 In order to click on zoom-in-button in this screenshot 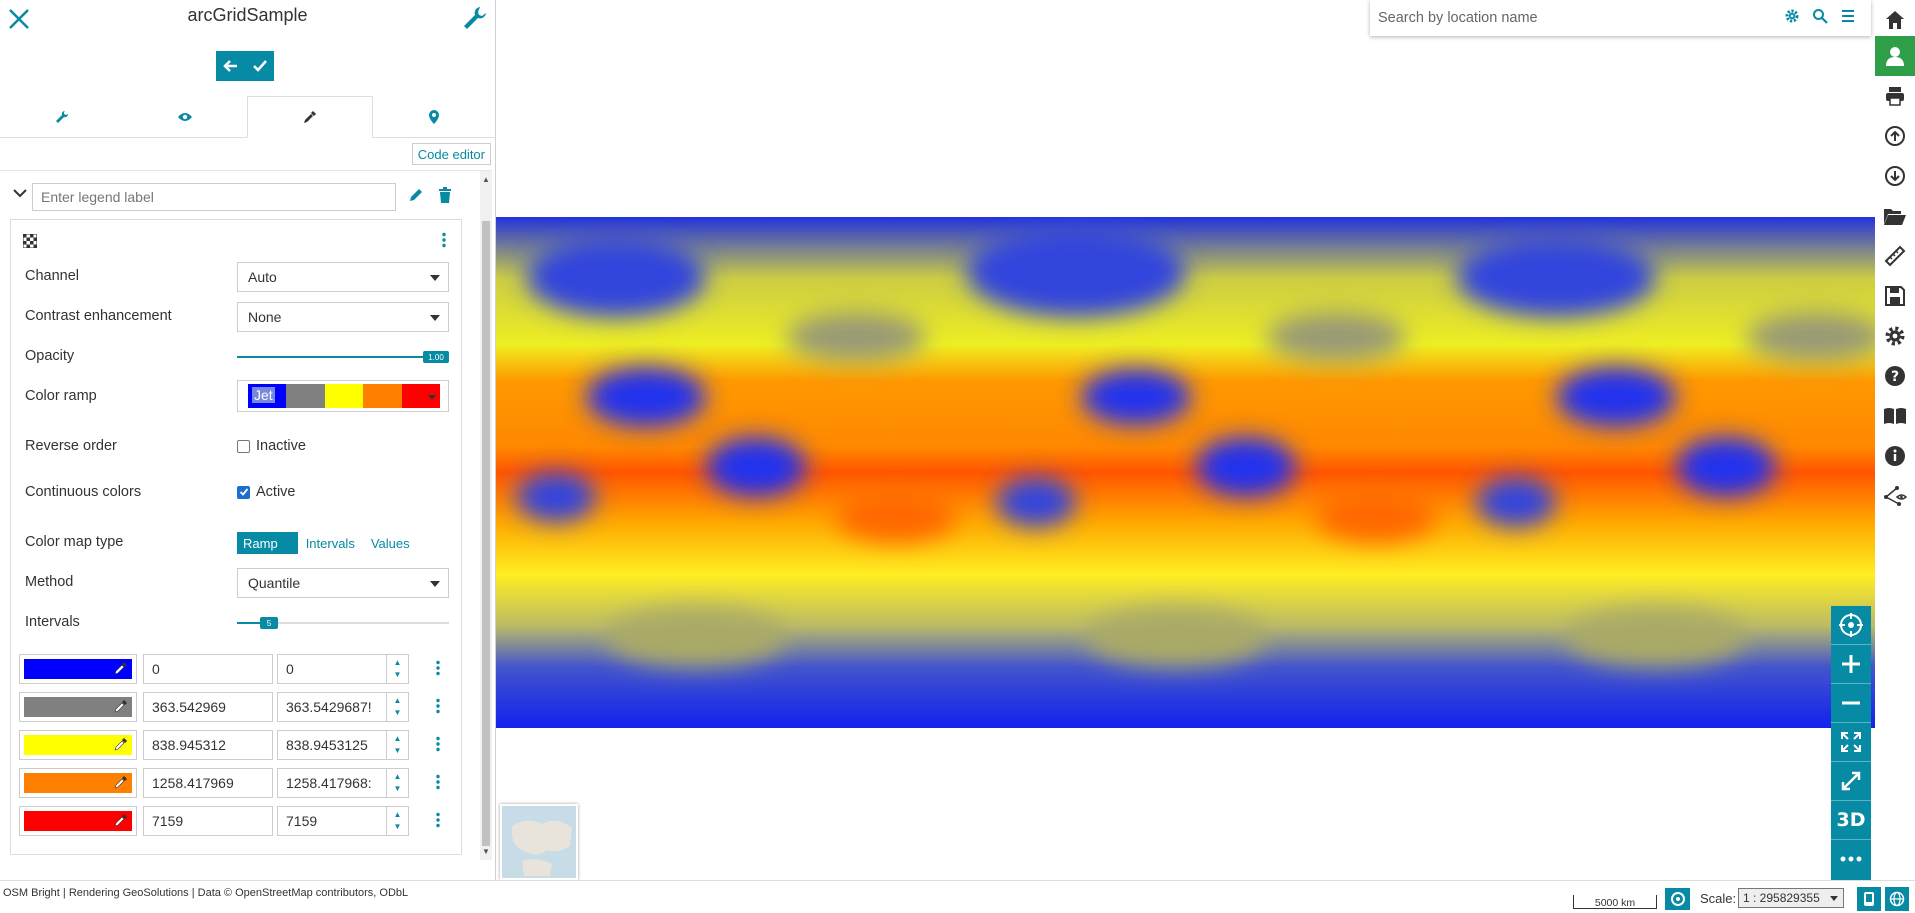, I will do `click(1851, 664)`.